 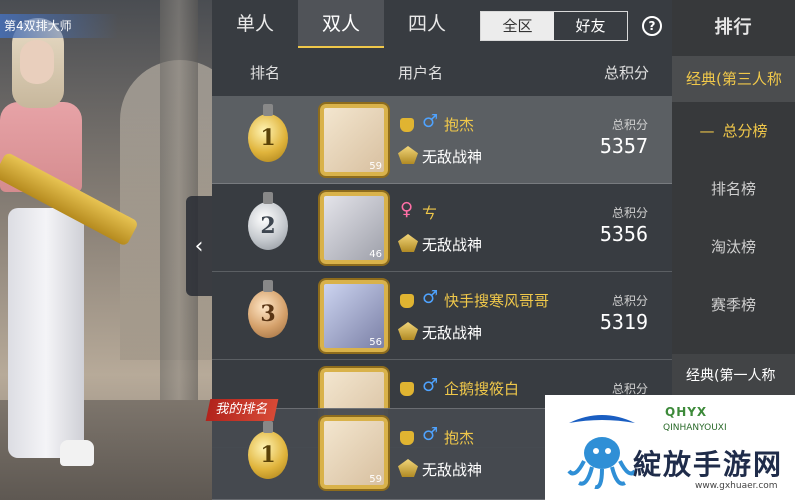 What do you see at coordinates (442, 316) in the screenshot?
I see `leaderboard-row: 3 56 ♂ 快手搜寒风哥哥 无敌战神 总积分 5319` at bounding box center [442, 316].